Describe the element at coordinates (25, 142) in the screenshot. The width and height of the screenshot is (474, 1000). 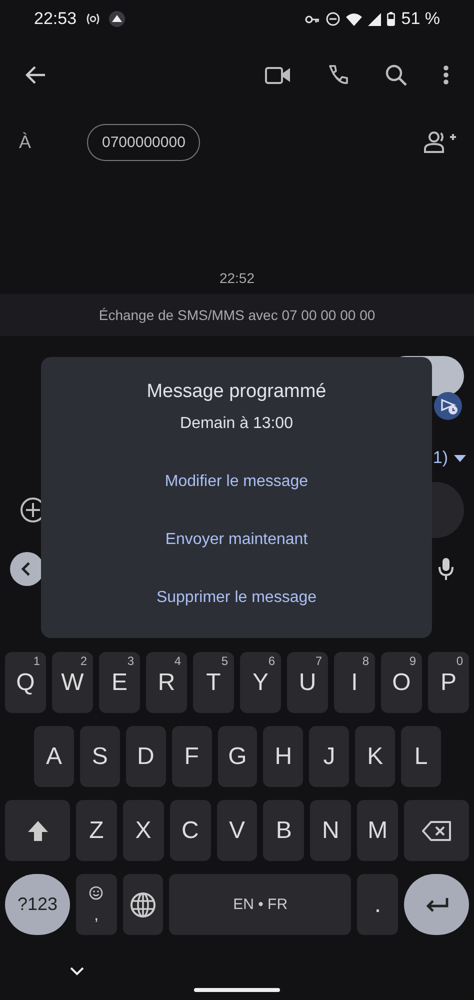
I see `to-label: À` at that location.